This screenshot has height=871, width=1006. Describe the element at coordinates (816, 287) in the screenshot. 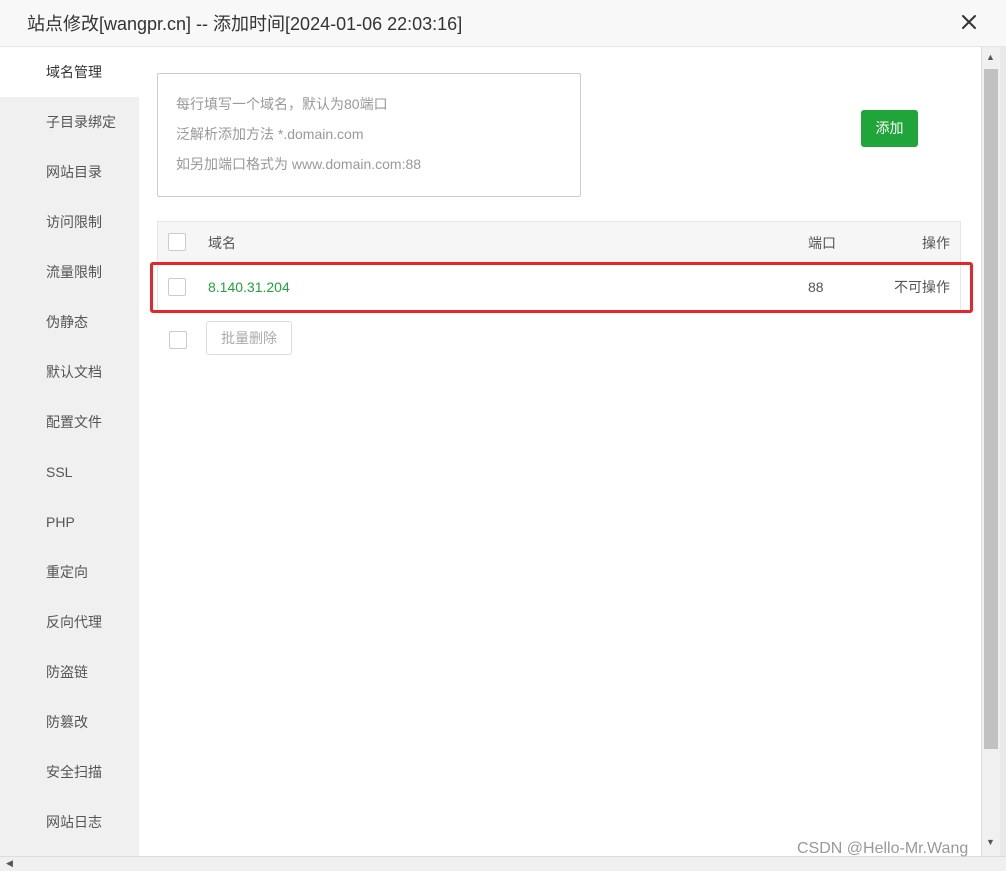

I see `port-value: 88` at that location.